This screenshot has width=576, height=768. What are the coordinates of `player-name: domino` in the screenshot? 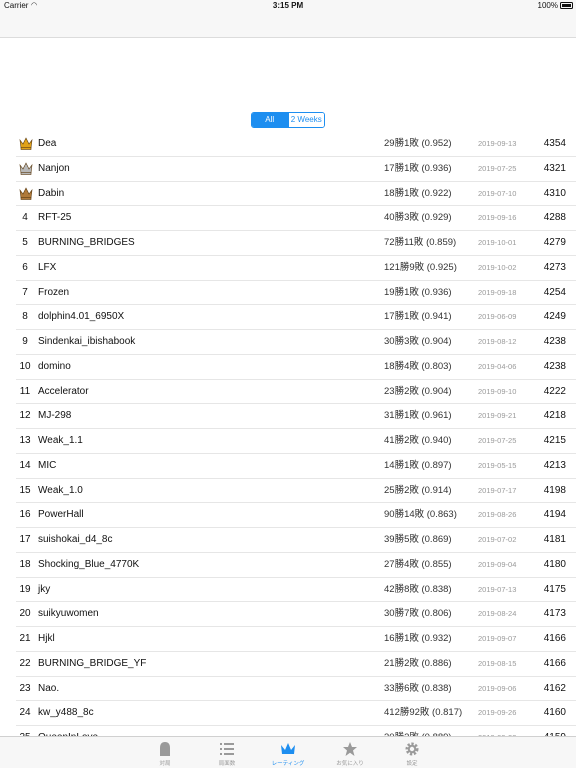 It's located at (54, 366).